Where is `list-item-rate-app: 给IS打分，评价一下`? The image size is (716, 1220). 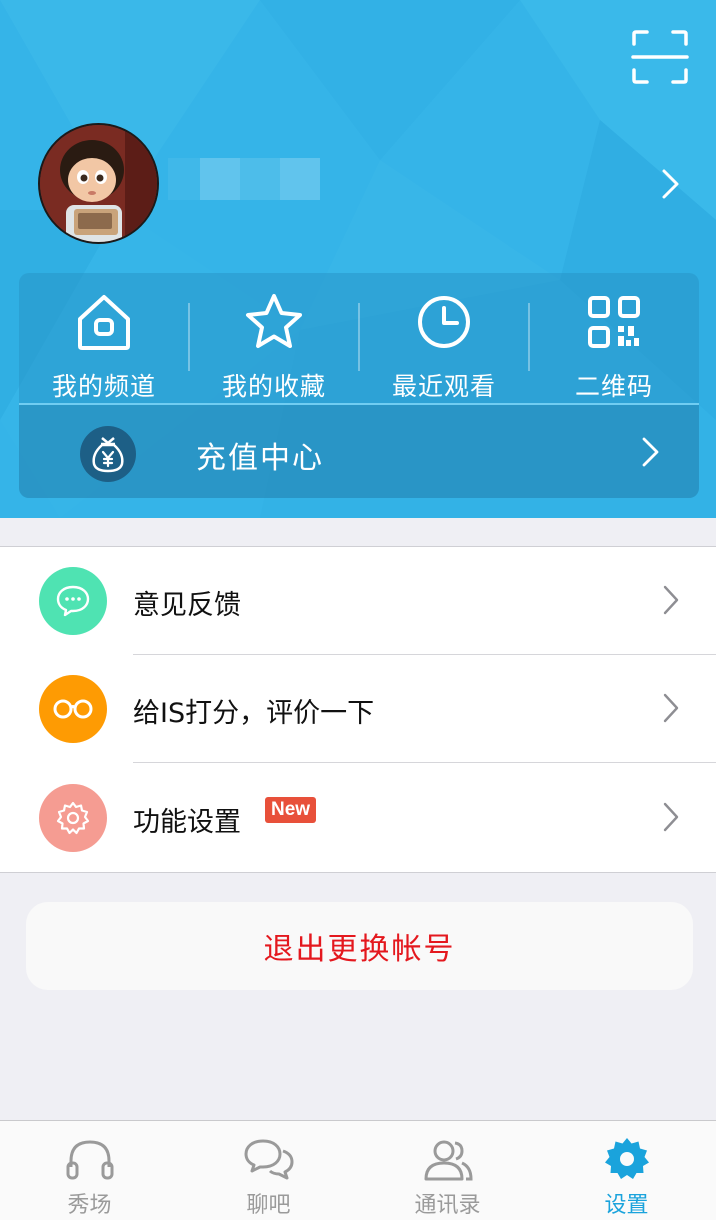
list-item-rate-app: 给IS打分，评价一下 is located at coordinates (358, 709).